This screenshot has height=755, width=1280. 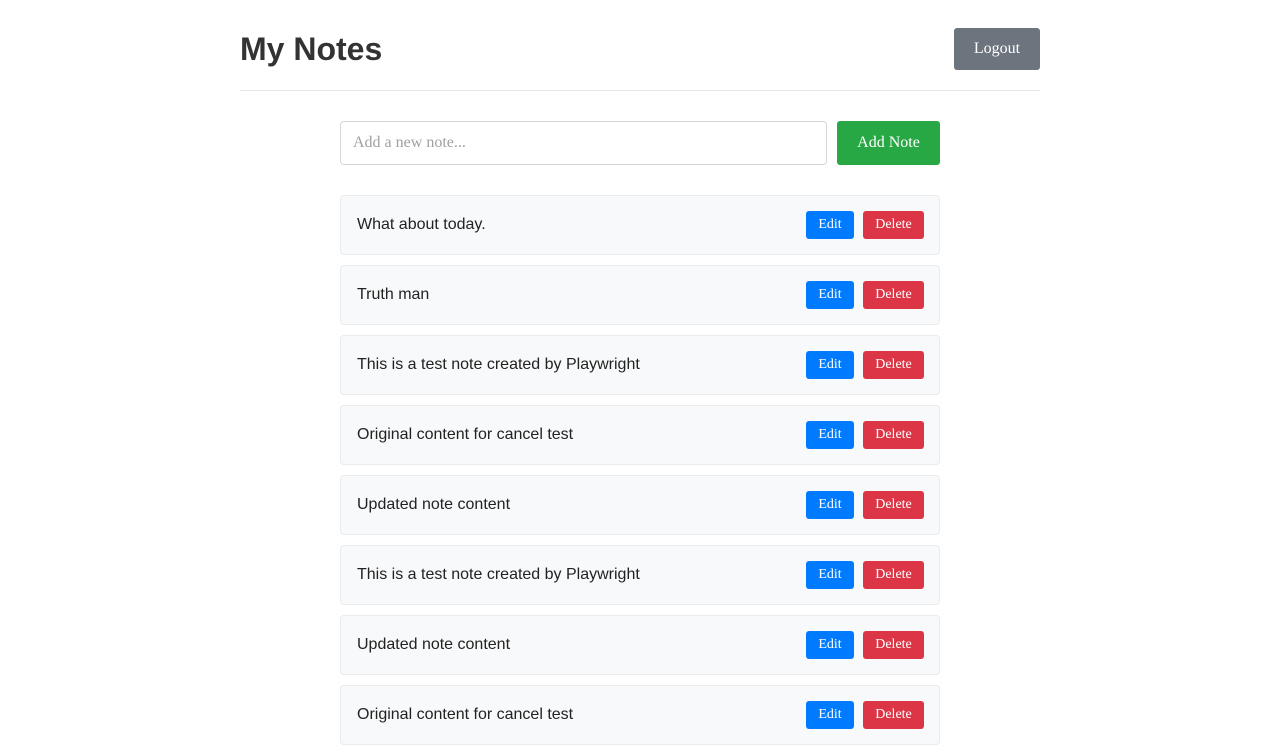 What do you see at coordinates (393, 294) in the screenshot?
I see `note-text: Truth man` at bounding box center [393, 294].